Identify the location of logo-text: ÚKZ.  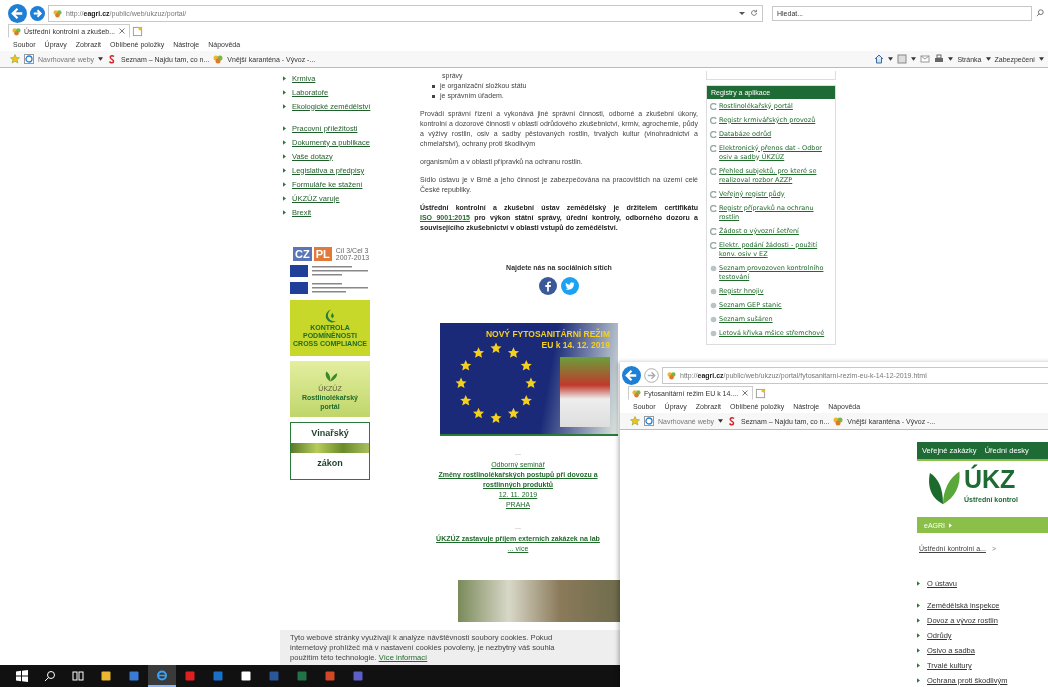
(990, 479).